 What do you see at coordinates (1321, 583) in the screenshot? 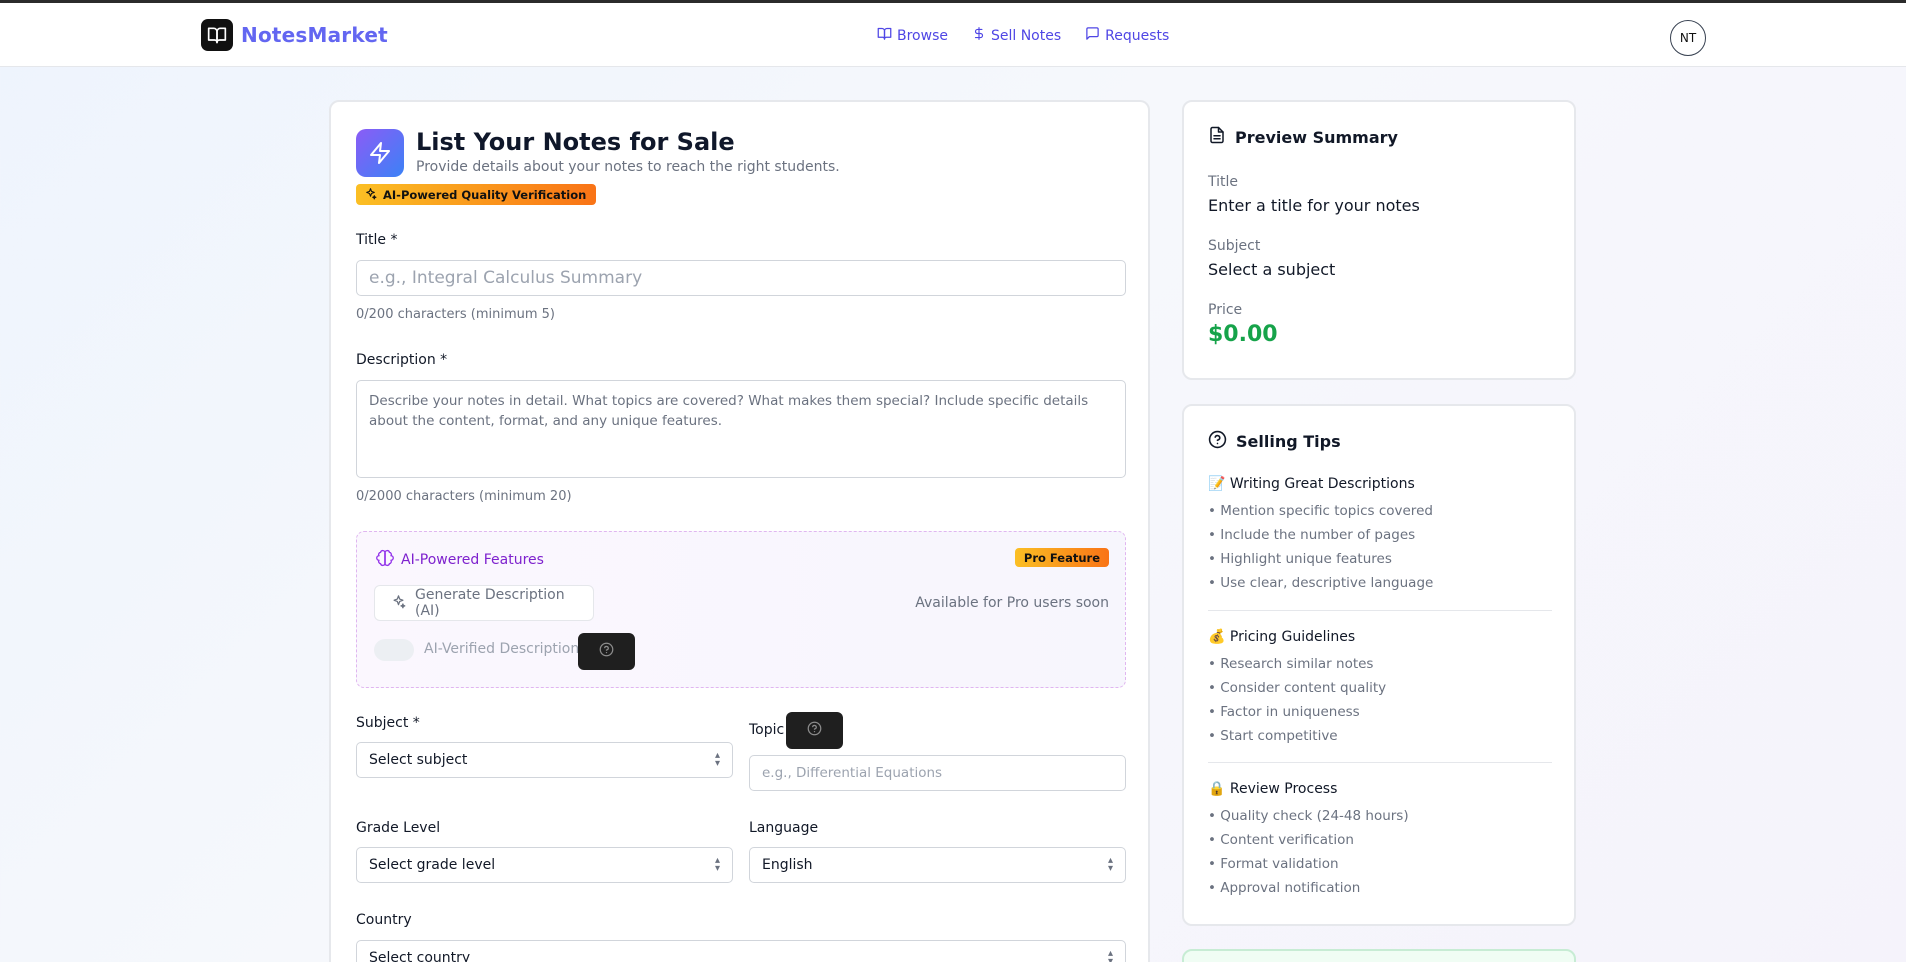
I see `tip-item: • Use clear, descriptive language` at bounding box center [1321, 583].